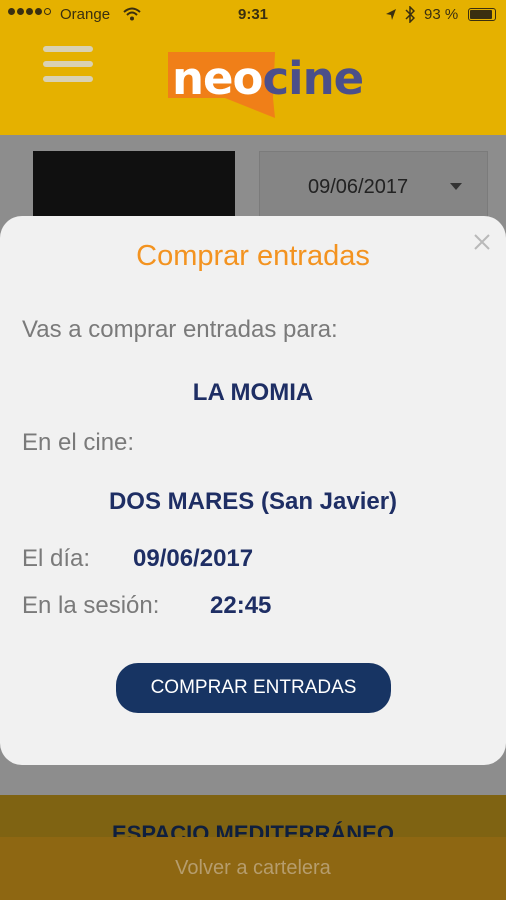 The image size is (506, 900). Describe the element at coordinates (193, 558) in the screenshot. I see `day-value: 09/06/2017` at that location.